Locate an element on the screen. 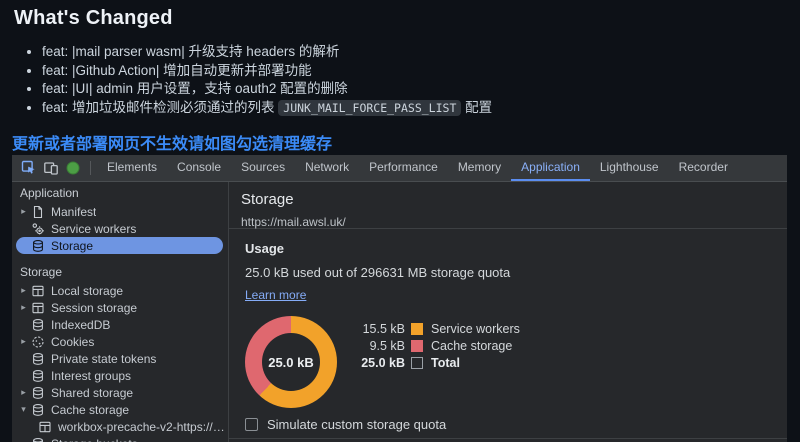  changelog-item: feat: |UI| admin 用户设置，支持 oauth2 配置的删除 is located at coordinates (414, 89).